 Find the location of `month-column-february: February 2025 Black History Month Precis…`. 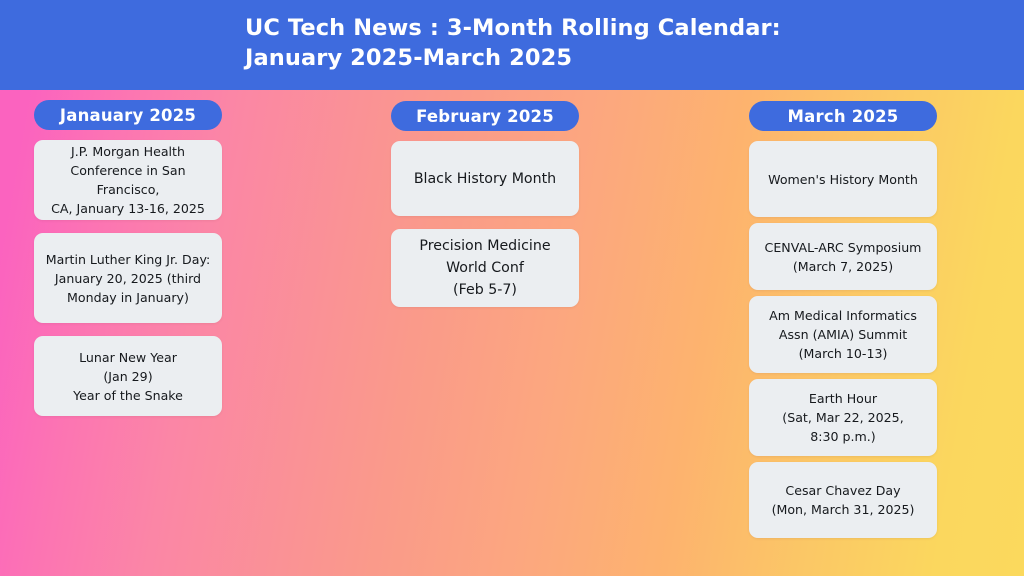

month-column-february: February 2025 Black History Month Precis… is located at coordinates (485, 205).